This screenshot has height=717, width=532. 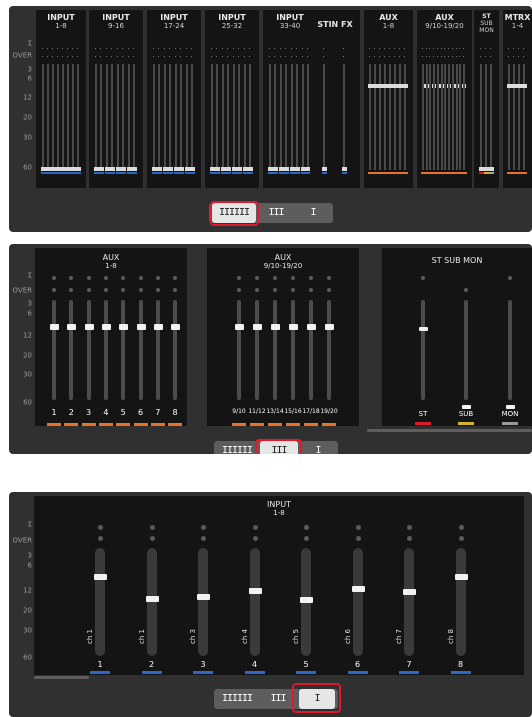 I want to click on group-block-5: INPUT 33-40, so click(x=290, y=99).